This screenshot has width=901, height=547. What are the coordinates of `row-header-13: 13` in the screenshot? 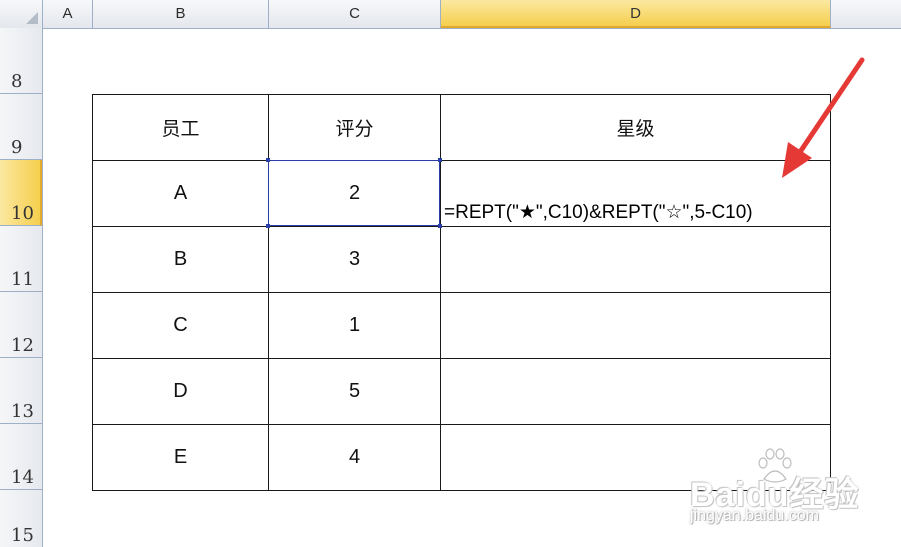 It's located at (21, 391).